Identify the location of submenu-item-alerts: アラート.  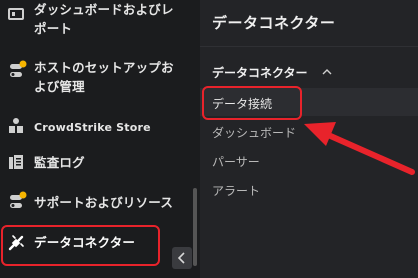
(236, 190).